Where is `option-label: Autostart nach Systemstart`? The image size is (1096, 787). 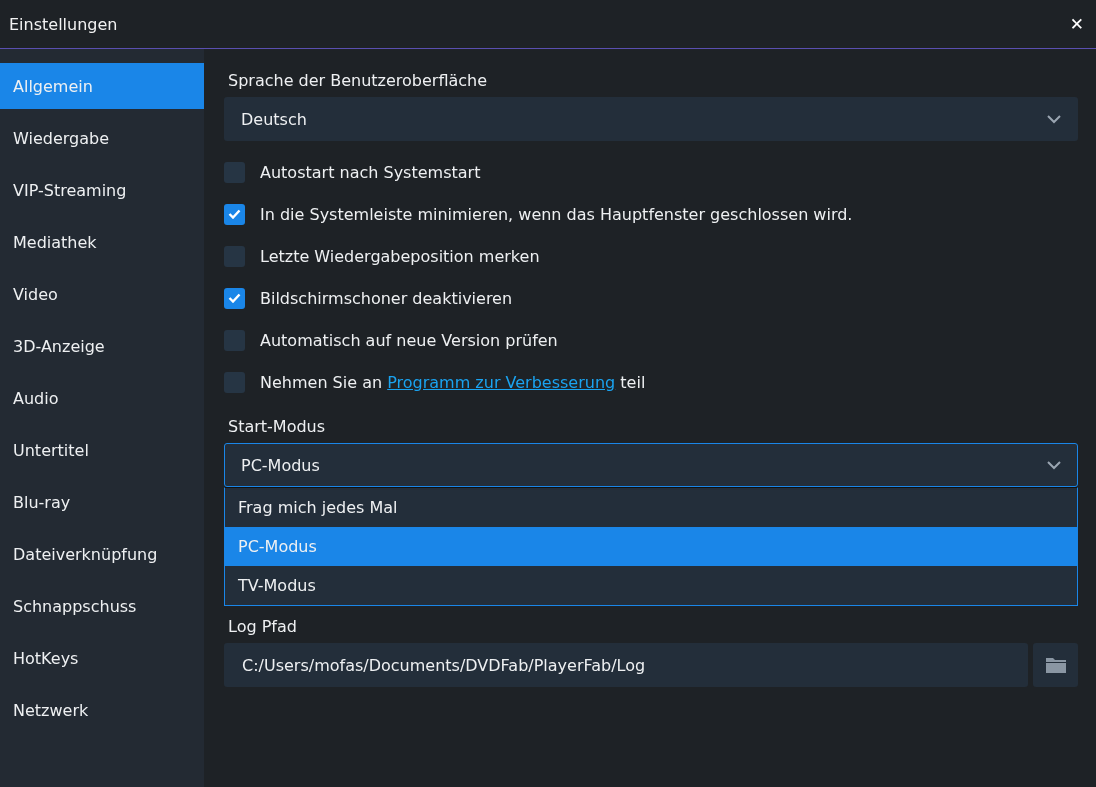 option-label: Autostart nach Systemstart is located at coordinates (370, 172).